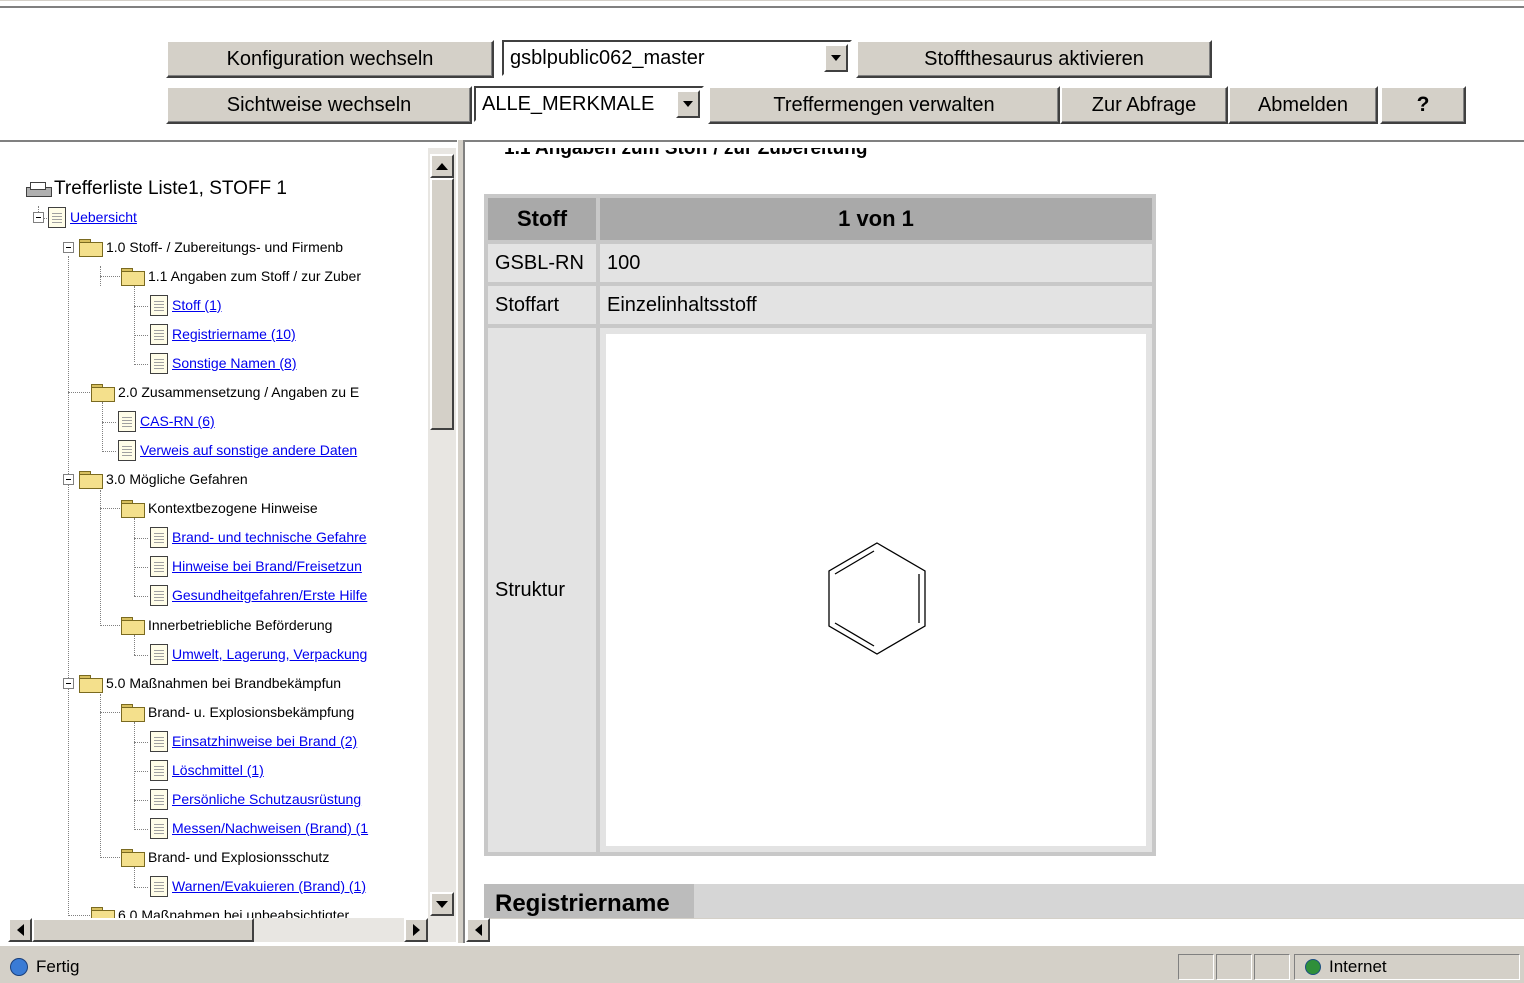  I want to click on tree-item-einsatzhinweise: Einsatzhinweise bei Brand (2), so click(253, 741).